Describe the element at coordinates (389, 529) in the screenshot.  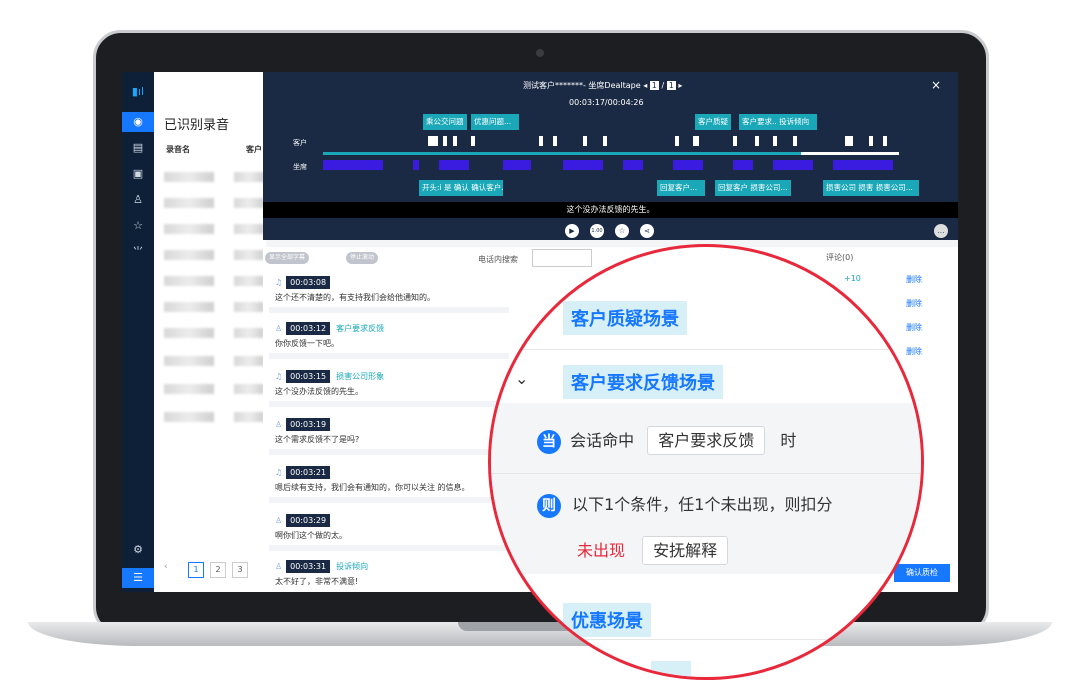
I see `list-item: ♙ 00:03:29 啊你们这个做的太。` at that location.